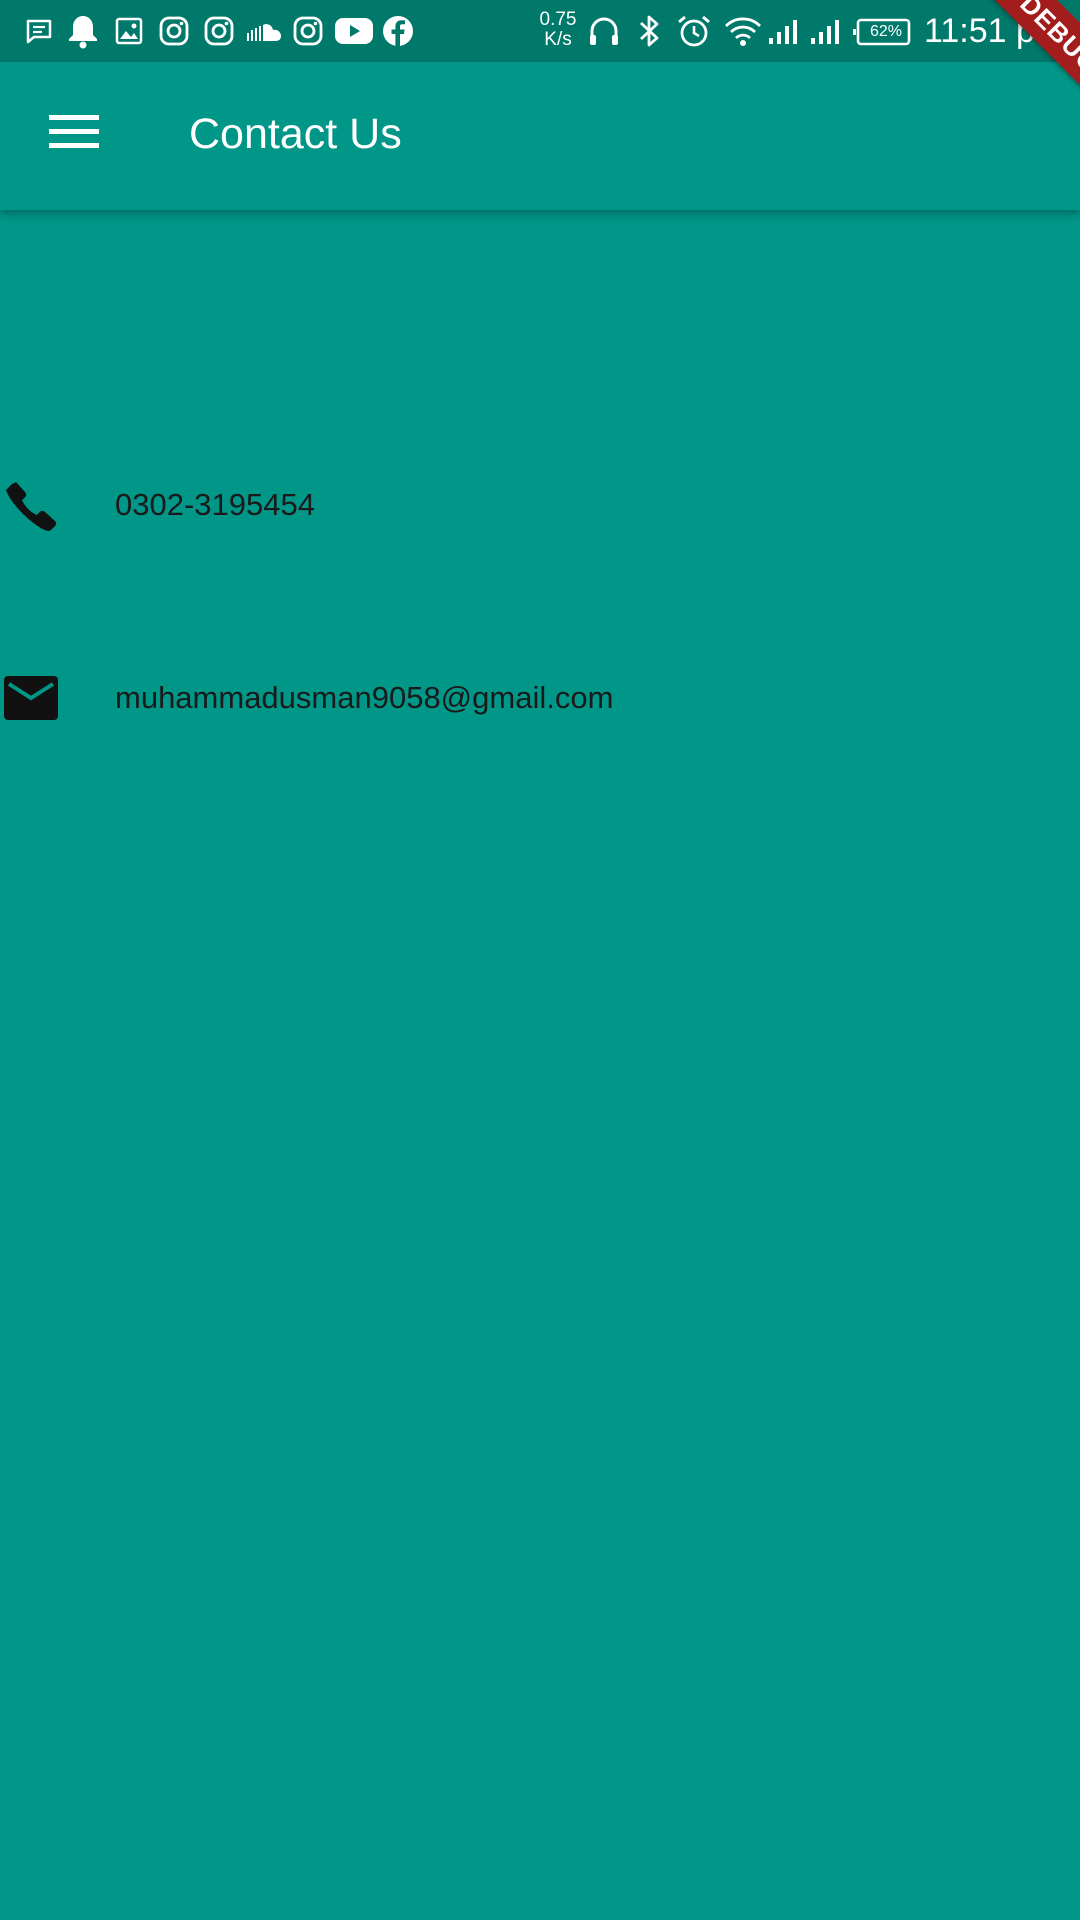 Image resolution: width=1080 pixels, height=1920 pixels. What do you see at coordinates (558, 39) in the screenshot?
I see `network-speed-unit: K/s` at bounding box center [558, 39].